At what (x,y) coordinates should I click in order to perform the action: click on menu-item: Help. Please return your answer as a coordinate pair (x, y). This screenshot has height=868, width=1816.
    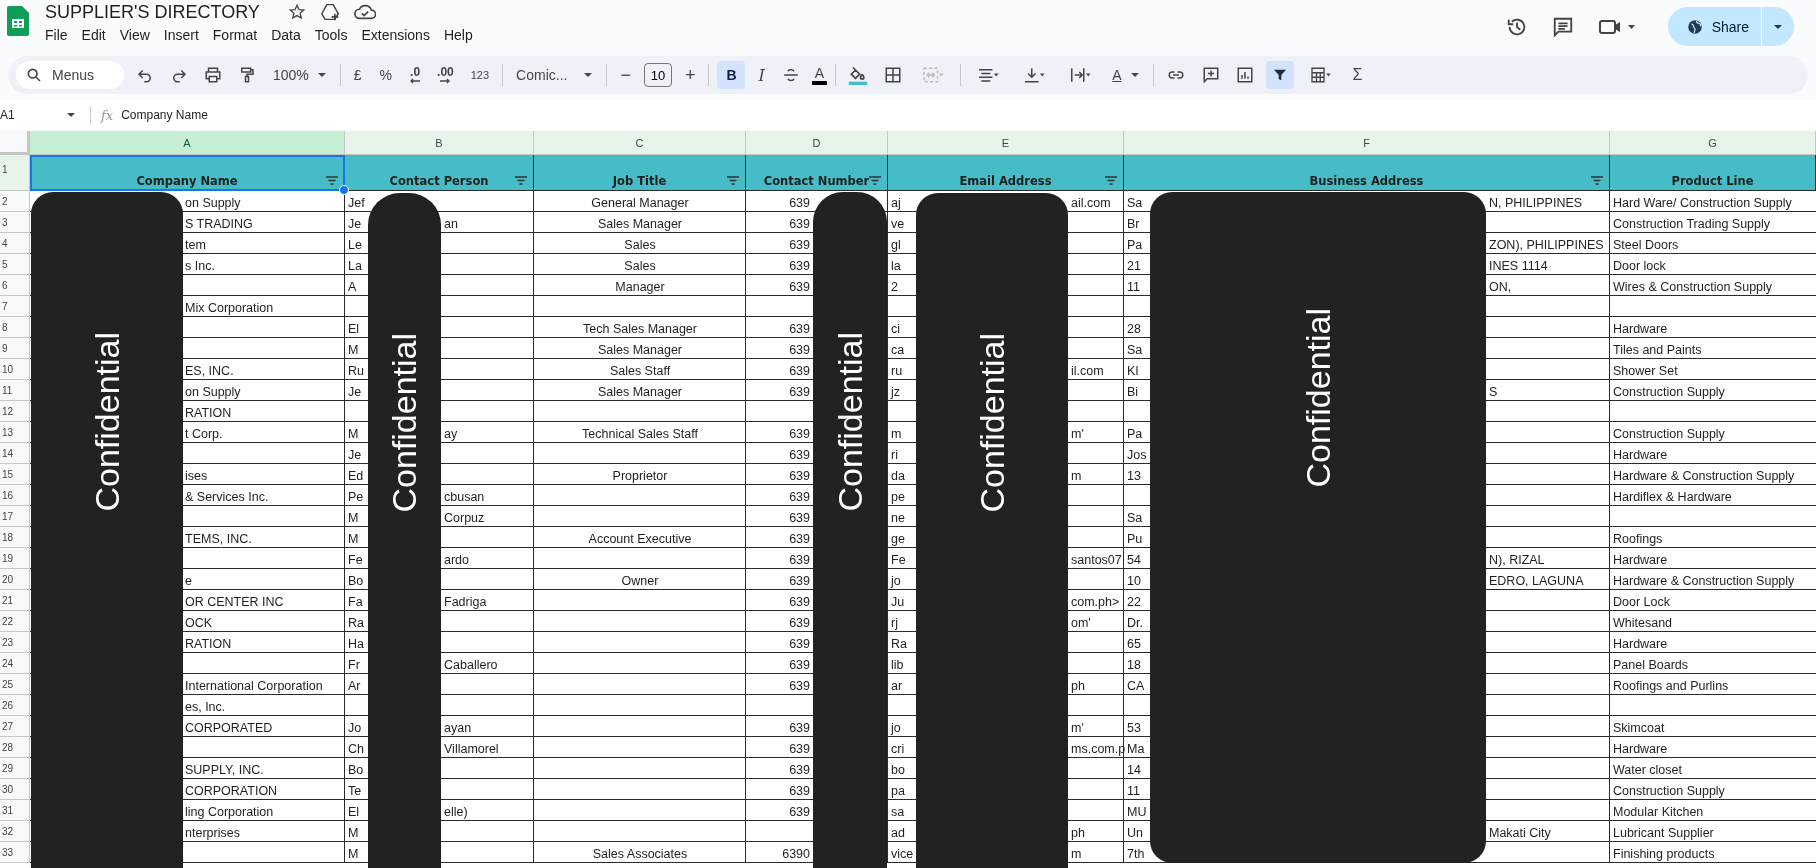
    Looking at the image, I should click on (458, 35).